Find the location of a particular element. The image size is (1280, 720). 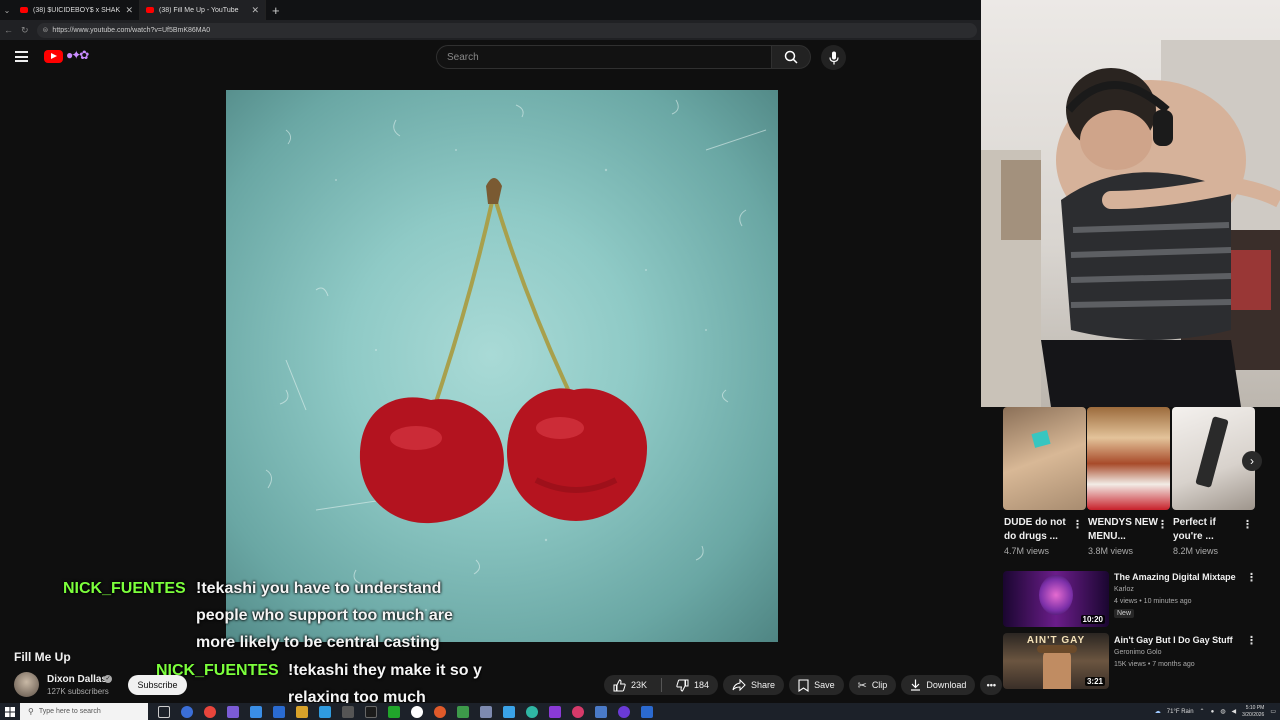

dislike-count: 184 is located at coordinates (702, 685).